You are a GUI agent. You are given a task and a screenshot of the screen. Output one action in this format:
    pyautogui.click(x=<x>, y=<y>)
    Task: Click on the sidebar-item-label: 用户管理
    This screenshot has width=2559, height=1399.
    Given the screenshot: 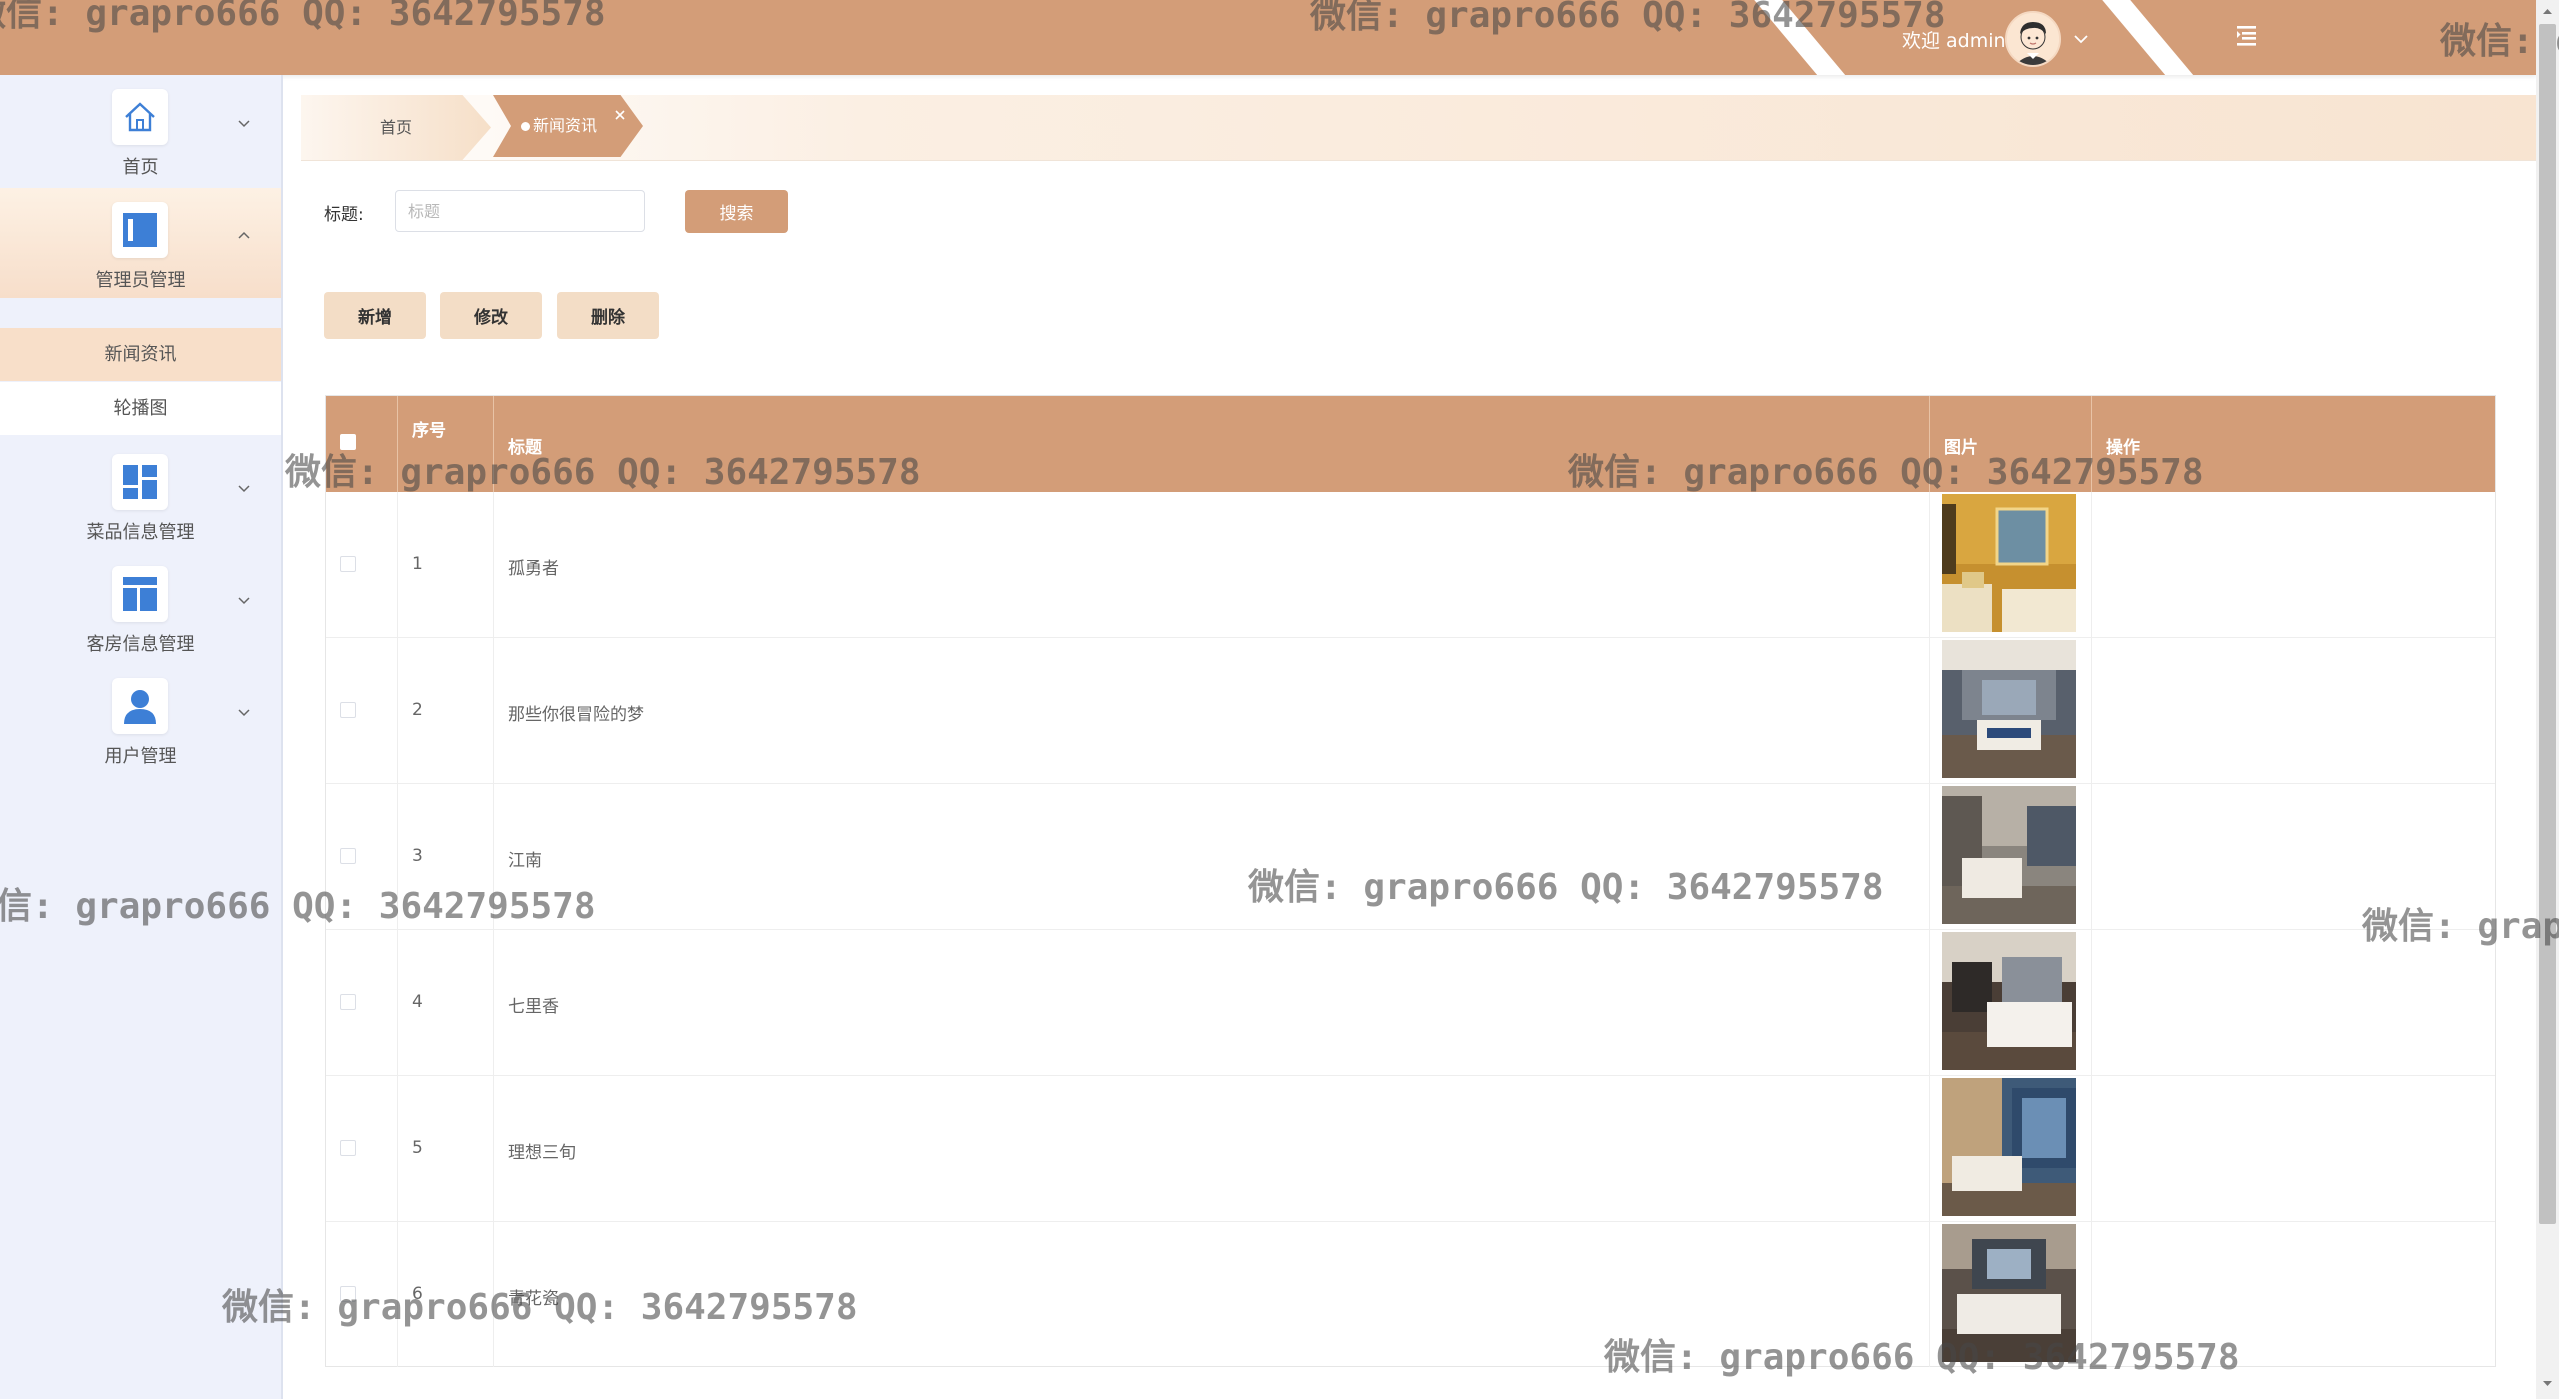 What is the action you would take?
    pyautogui.click(x=140, y=756)
    